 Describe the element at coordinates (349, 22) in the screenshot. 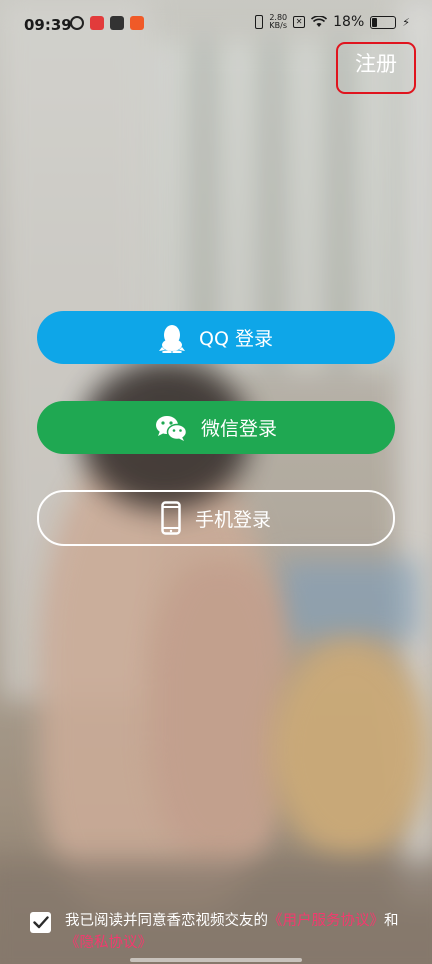

I see `battery-percent: 18%` at that location.